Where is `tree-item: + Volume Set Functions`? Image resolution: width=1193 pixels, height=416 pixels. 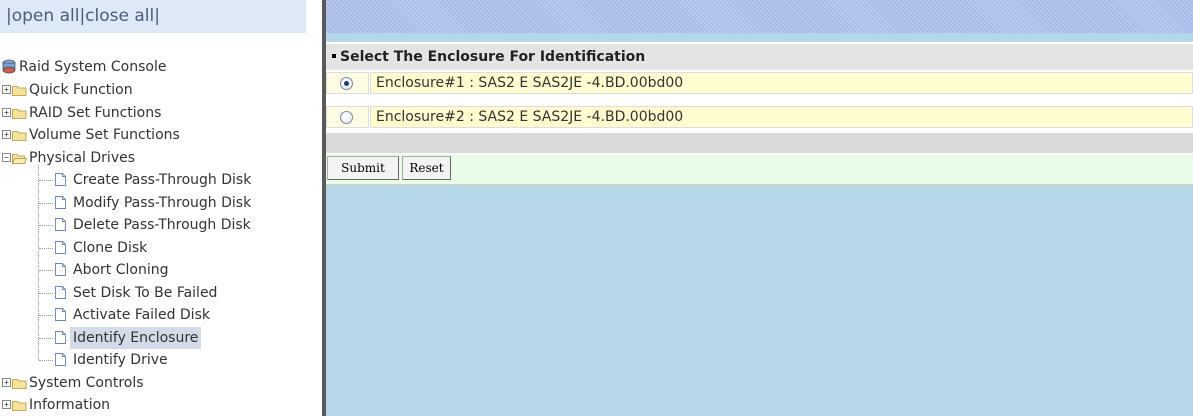 tree-item: + Volume Set Functions is located at coordinates (92, 135).